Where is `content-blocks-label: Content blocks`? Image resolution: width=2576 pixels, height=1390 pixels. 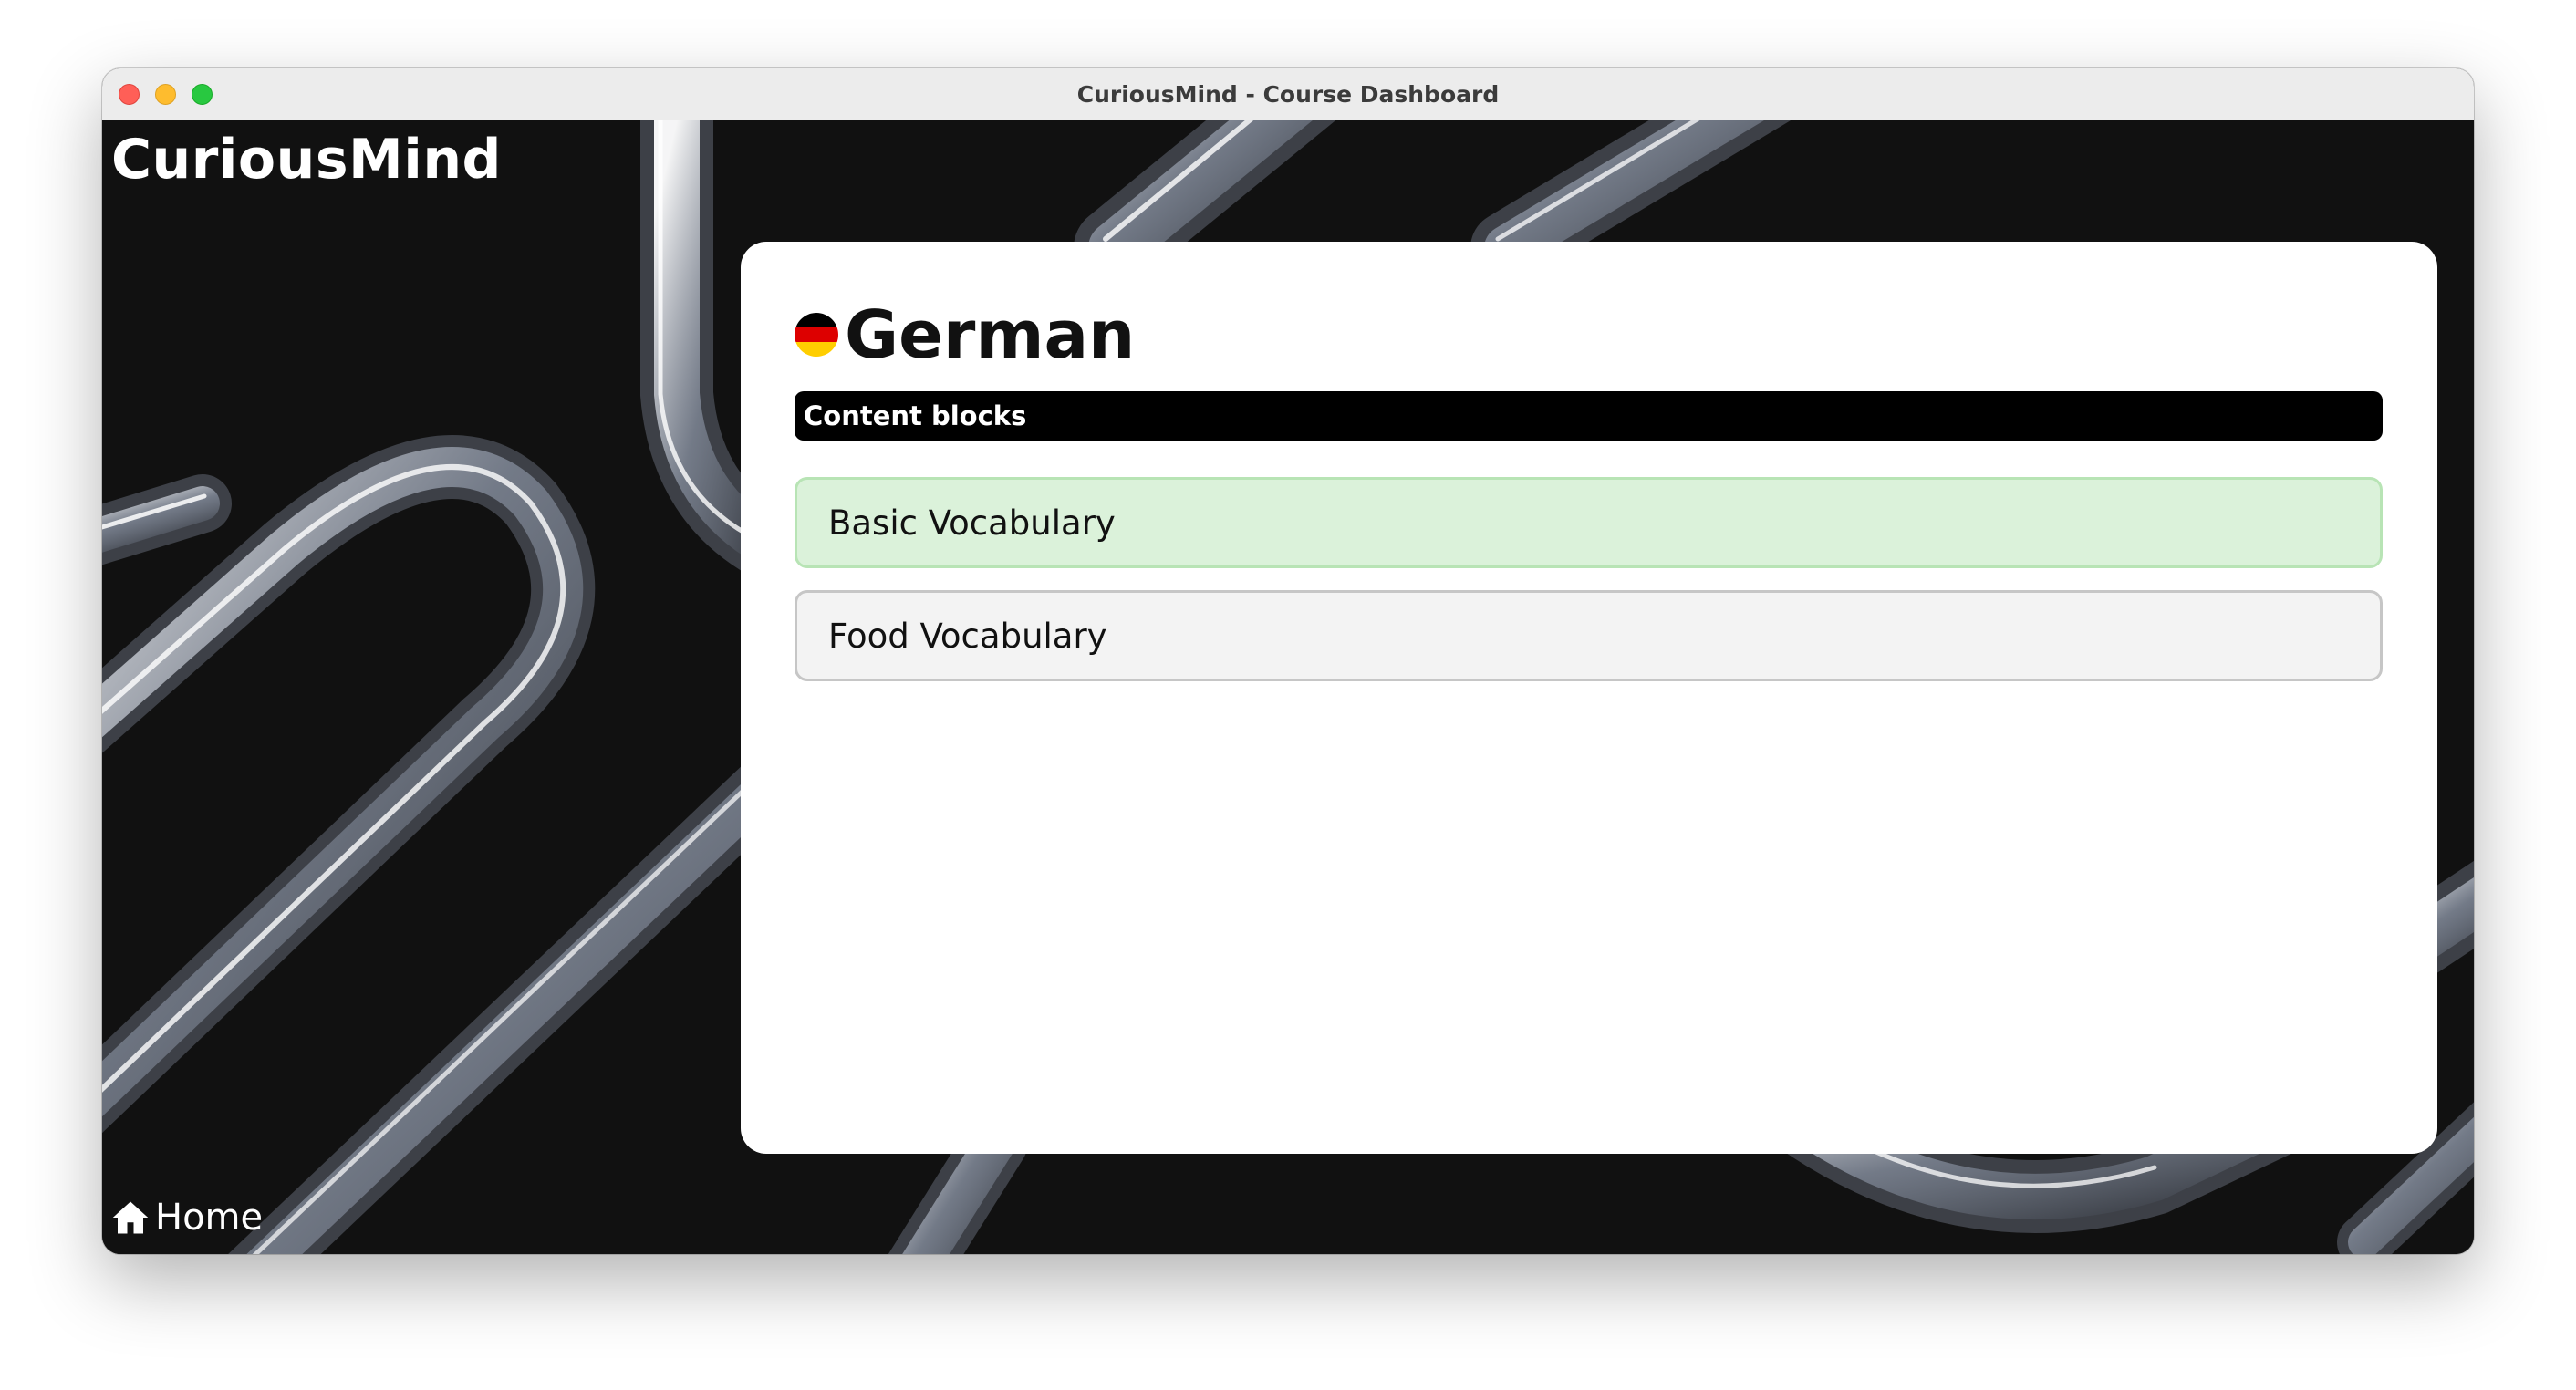 content-blocks-label: Content blocks is located at coordinates (915, 415).